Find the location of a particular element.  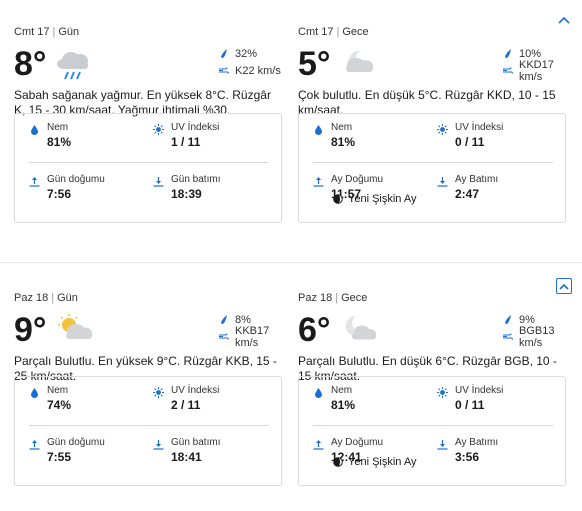

temperature: 8° is located at coordinates (30, 64).